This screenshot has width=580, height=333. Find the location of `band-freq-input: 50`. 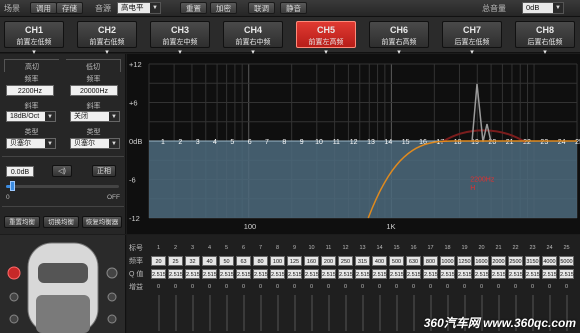

band-freq-input: 50 is located at coordinates (226, 261).